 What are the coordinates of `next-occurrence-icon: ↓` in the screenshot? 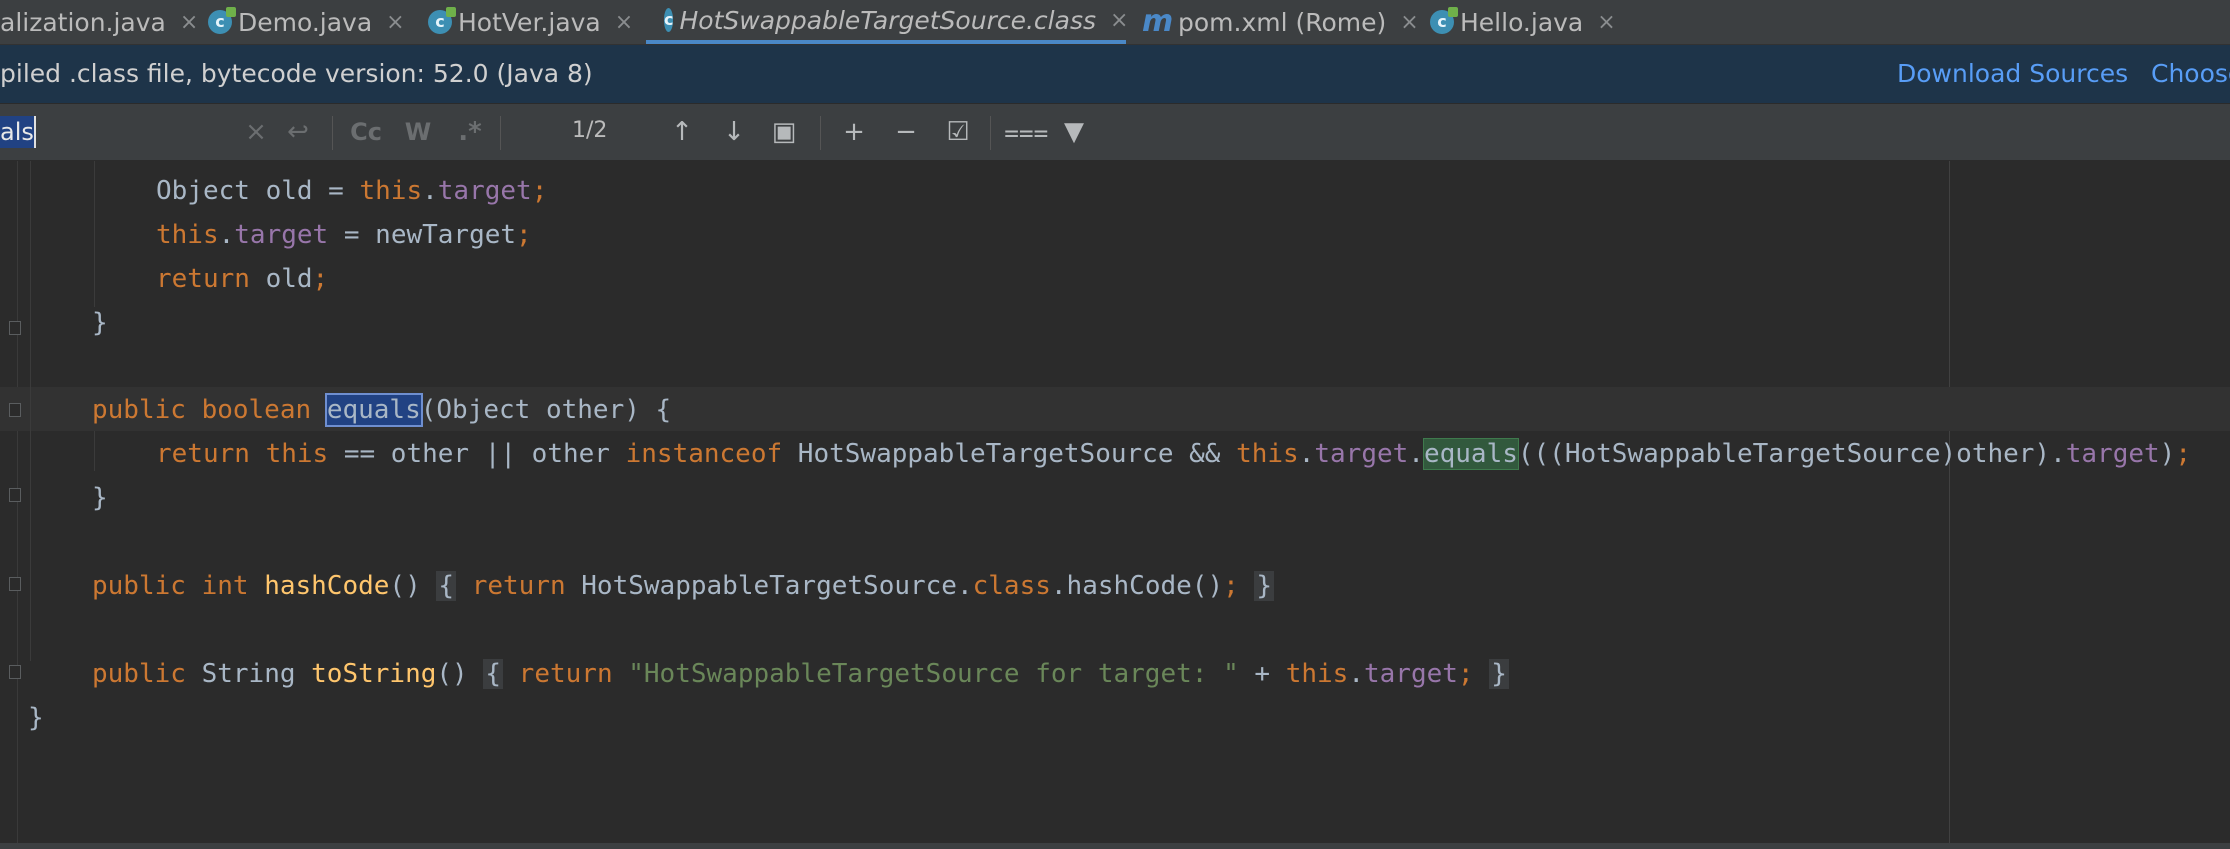 It's located at (734, 132).